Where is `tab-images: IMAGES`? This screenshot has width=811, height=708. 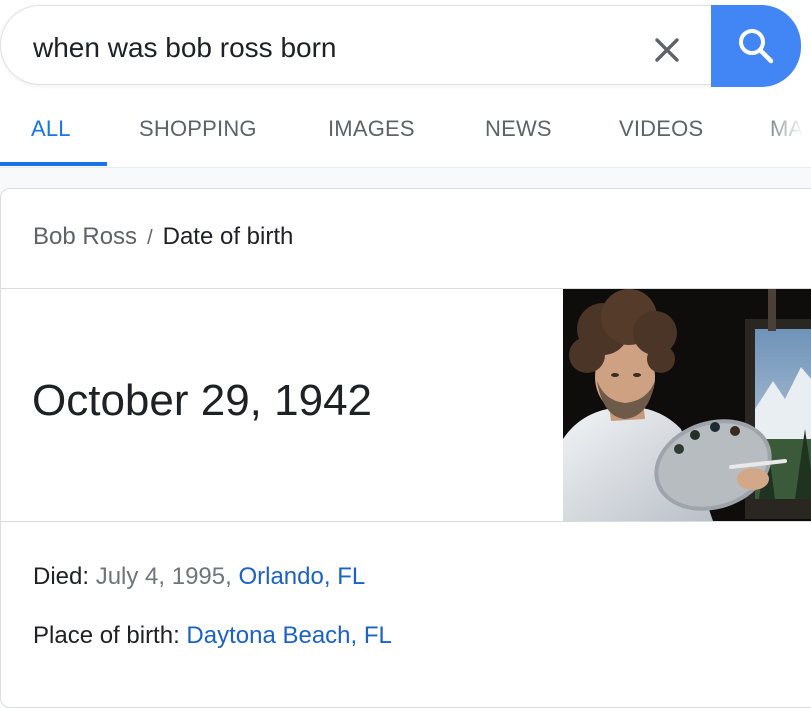 tab-images: IMAGES is located at coordinates (371, 129).